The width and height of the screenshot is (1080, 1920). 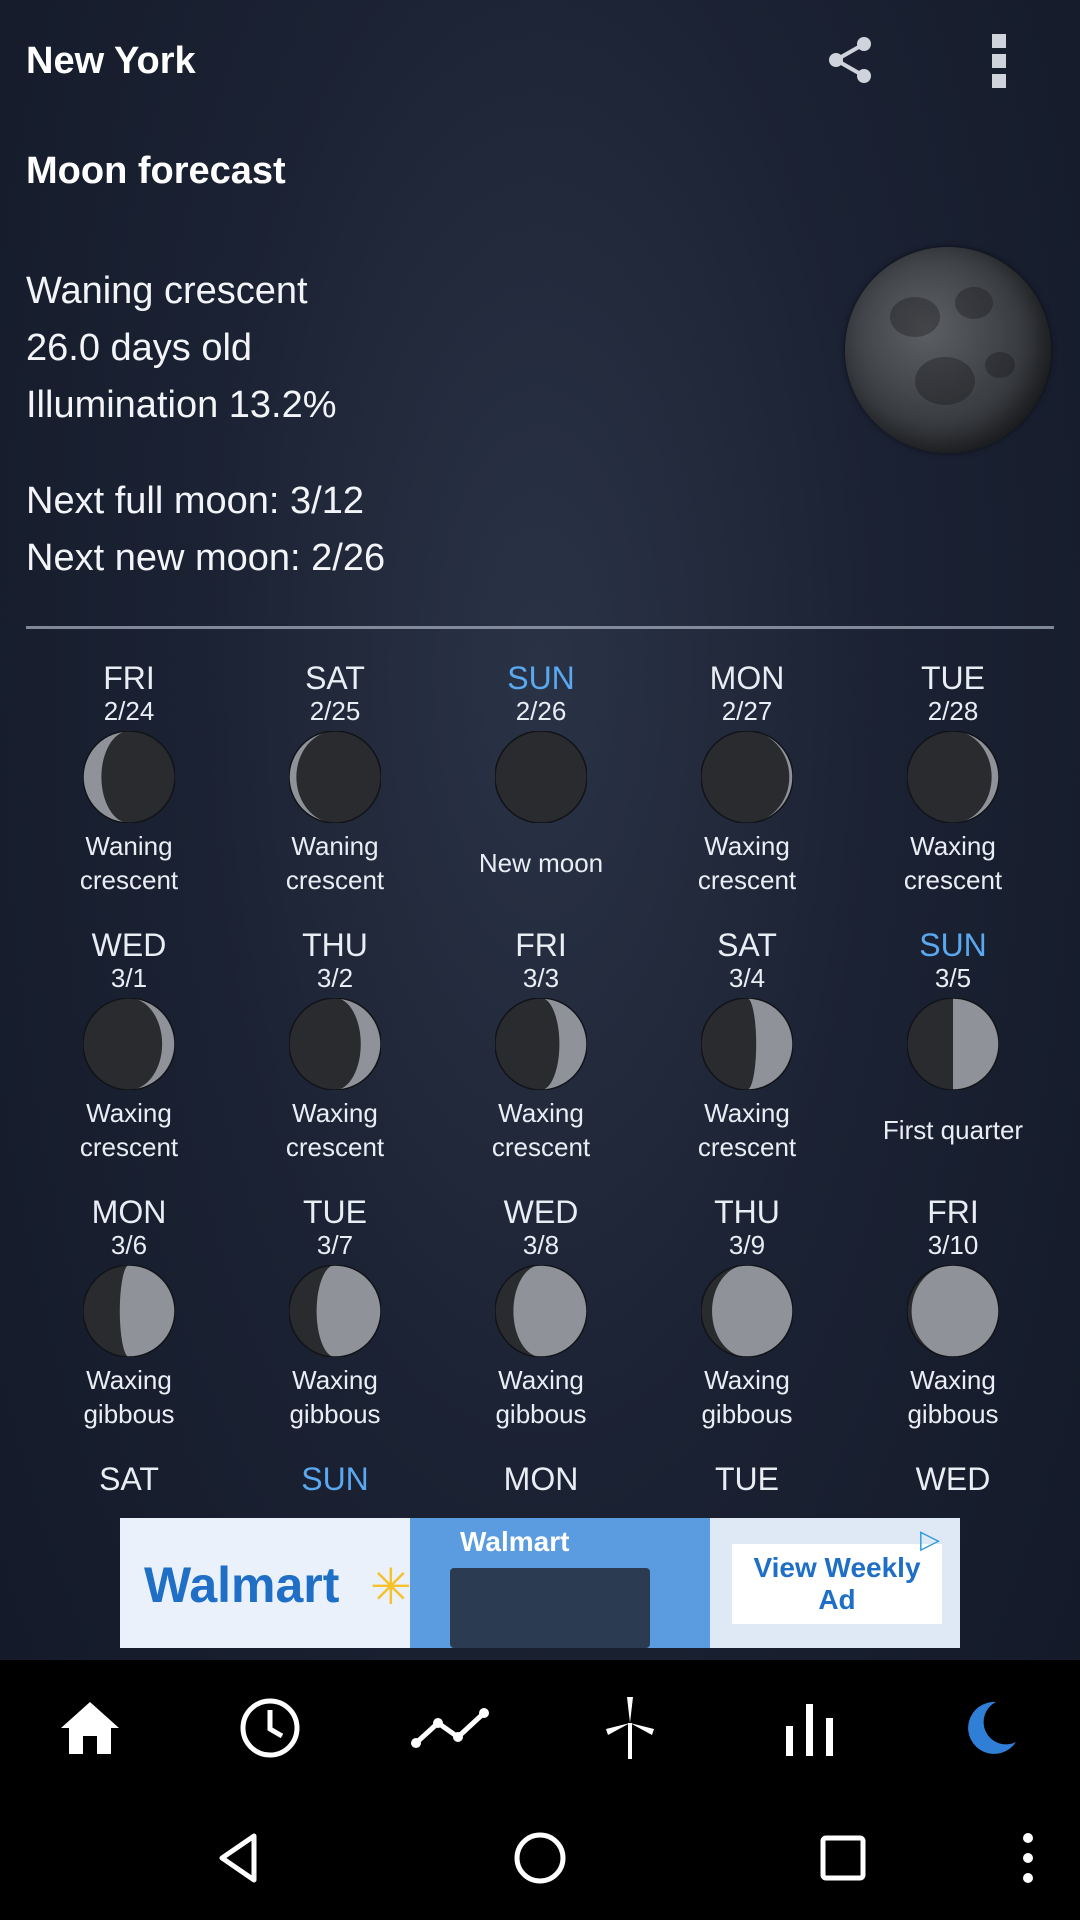 I want to click on forecast-day: FRI 2/24 Waning crescent, so click(x=129, y=779).